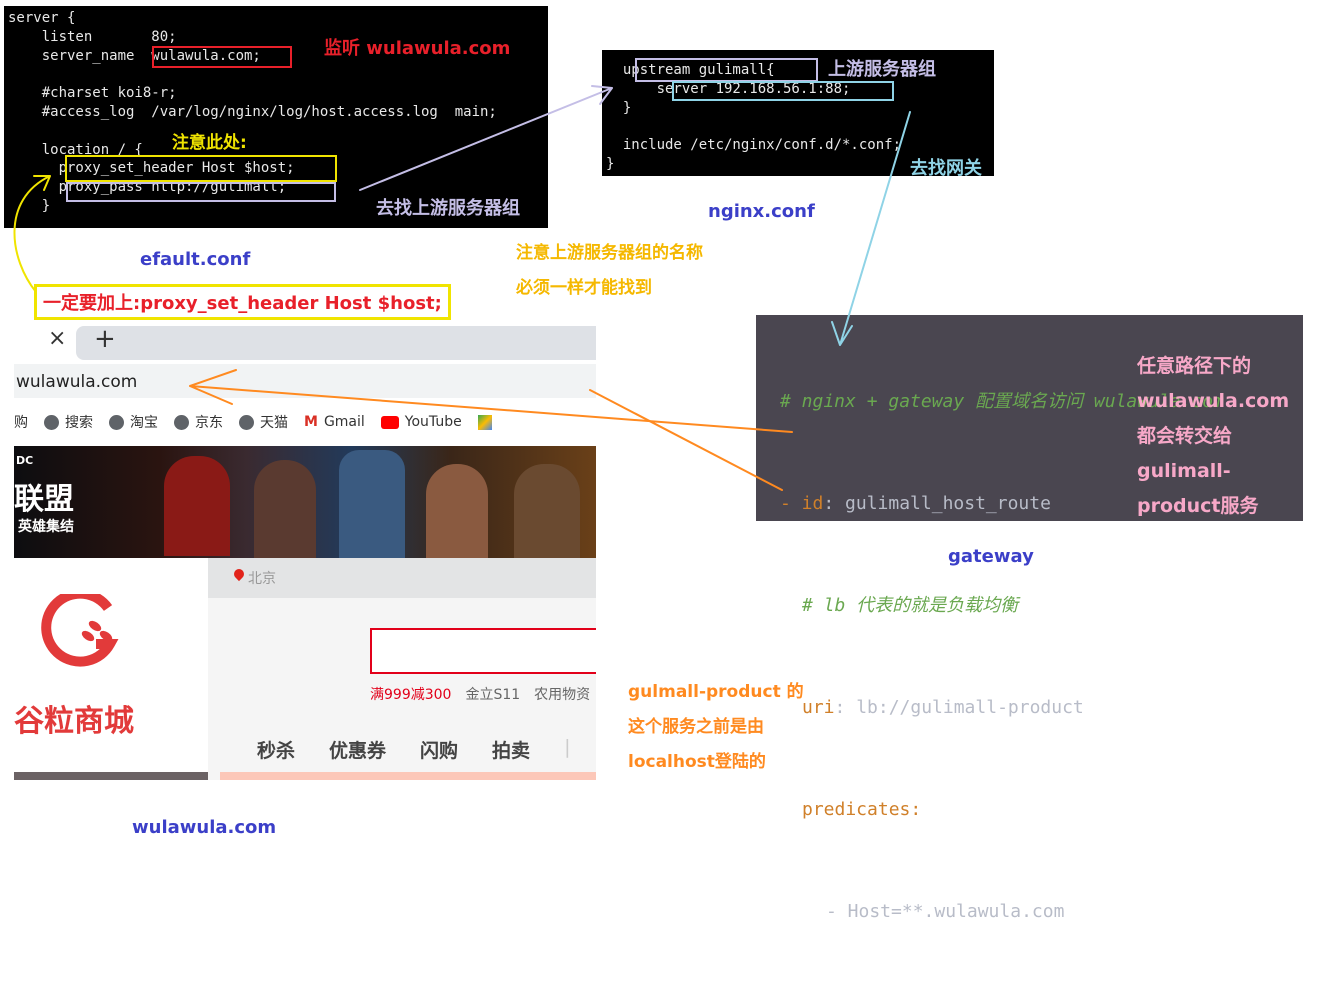 The width and height of the screenshot is (1317, 997). I want to click on gulimall-logo, so click(85, 631).